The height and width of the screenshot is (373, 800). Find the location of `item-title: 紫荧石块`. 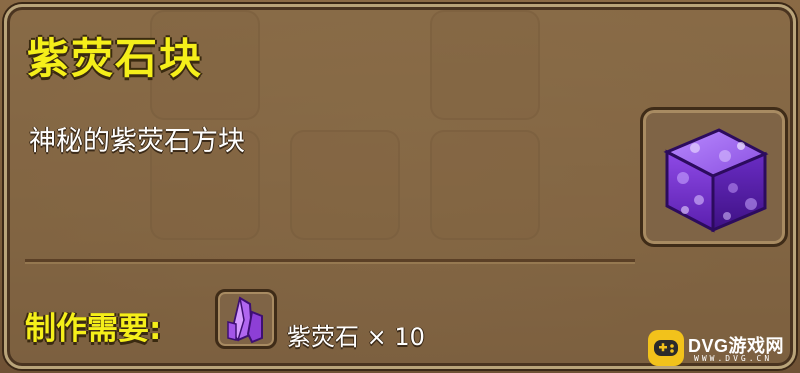

item-title: 紫荧石块 is located at coordinates (115, 58).